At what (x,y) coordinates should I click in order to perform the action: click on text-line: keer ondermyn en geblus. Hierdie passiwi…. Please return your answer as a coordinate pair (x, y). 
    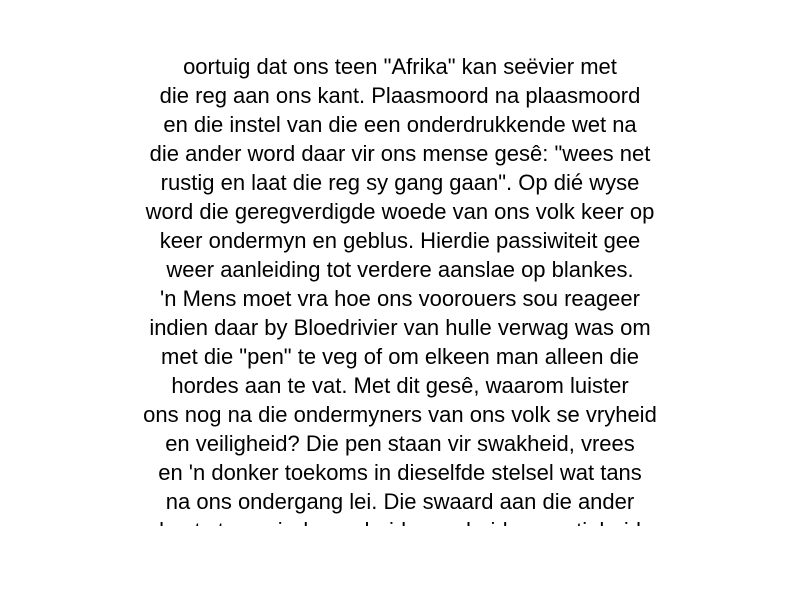
    Looking at the image, I should click on (400, 240).